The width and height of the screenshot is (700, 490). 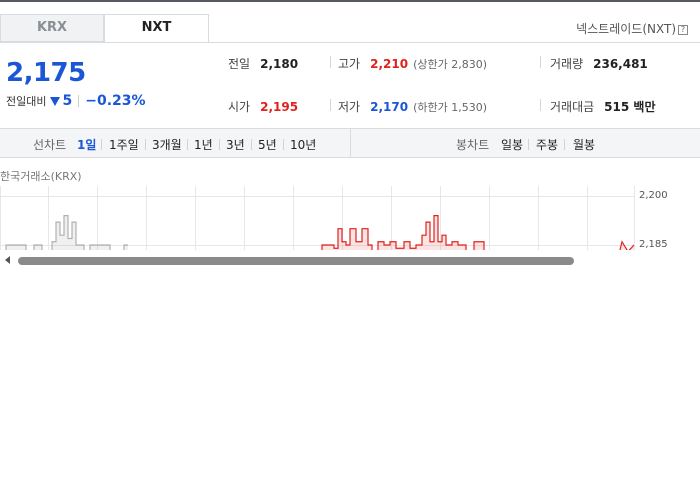 I want to click on stat-value: 236,481, so click(x=620, y=64).